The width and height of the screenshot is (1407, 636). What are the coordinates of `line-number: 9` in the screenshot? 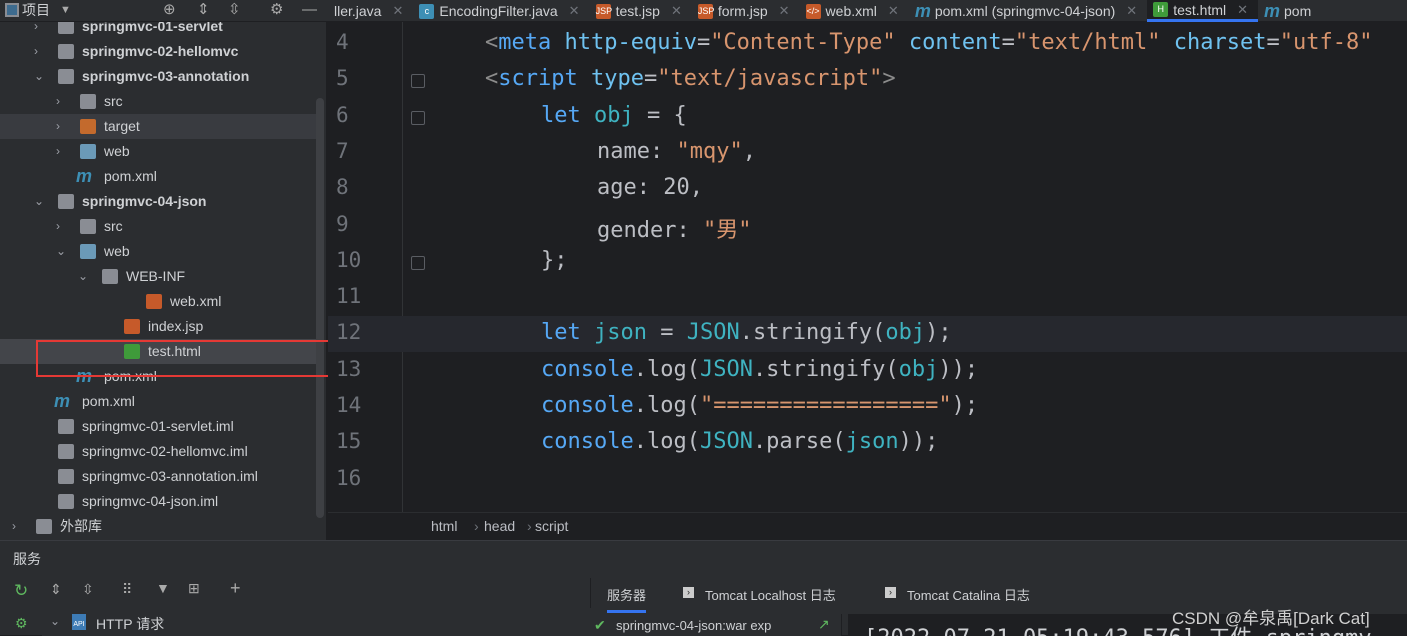 It's located at (342, 223).